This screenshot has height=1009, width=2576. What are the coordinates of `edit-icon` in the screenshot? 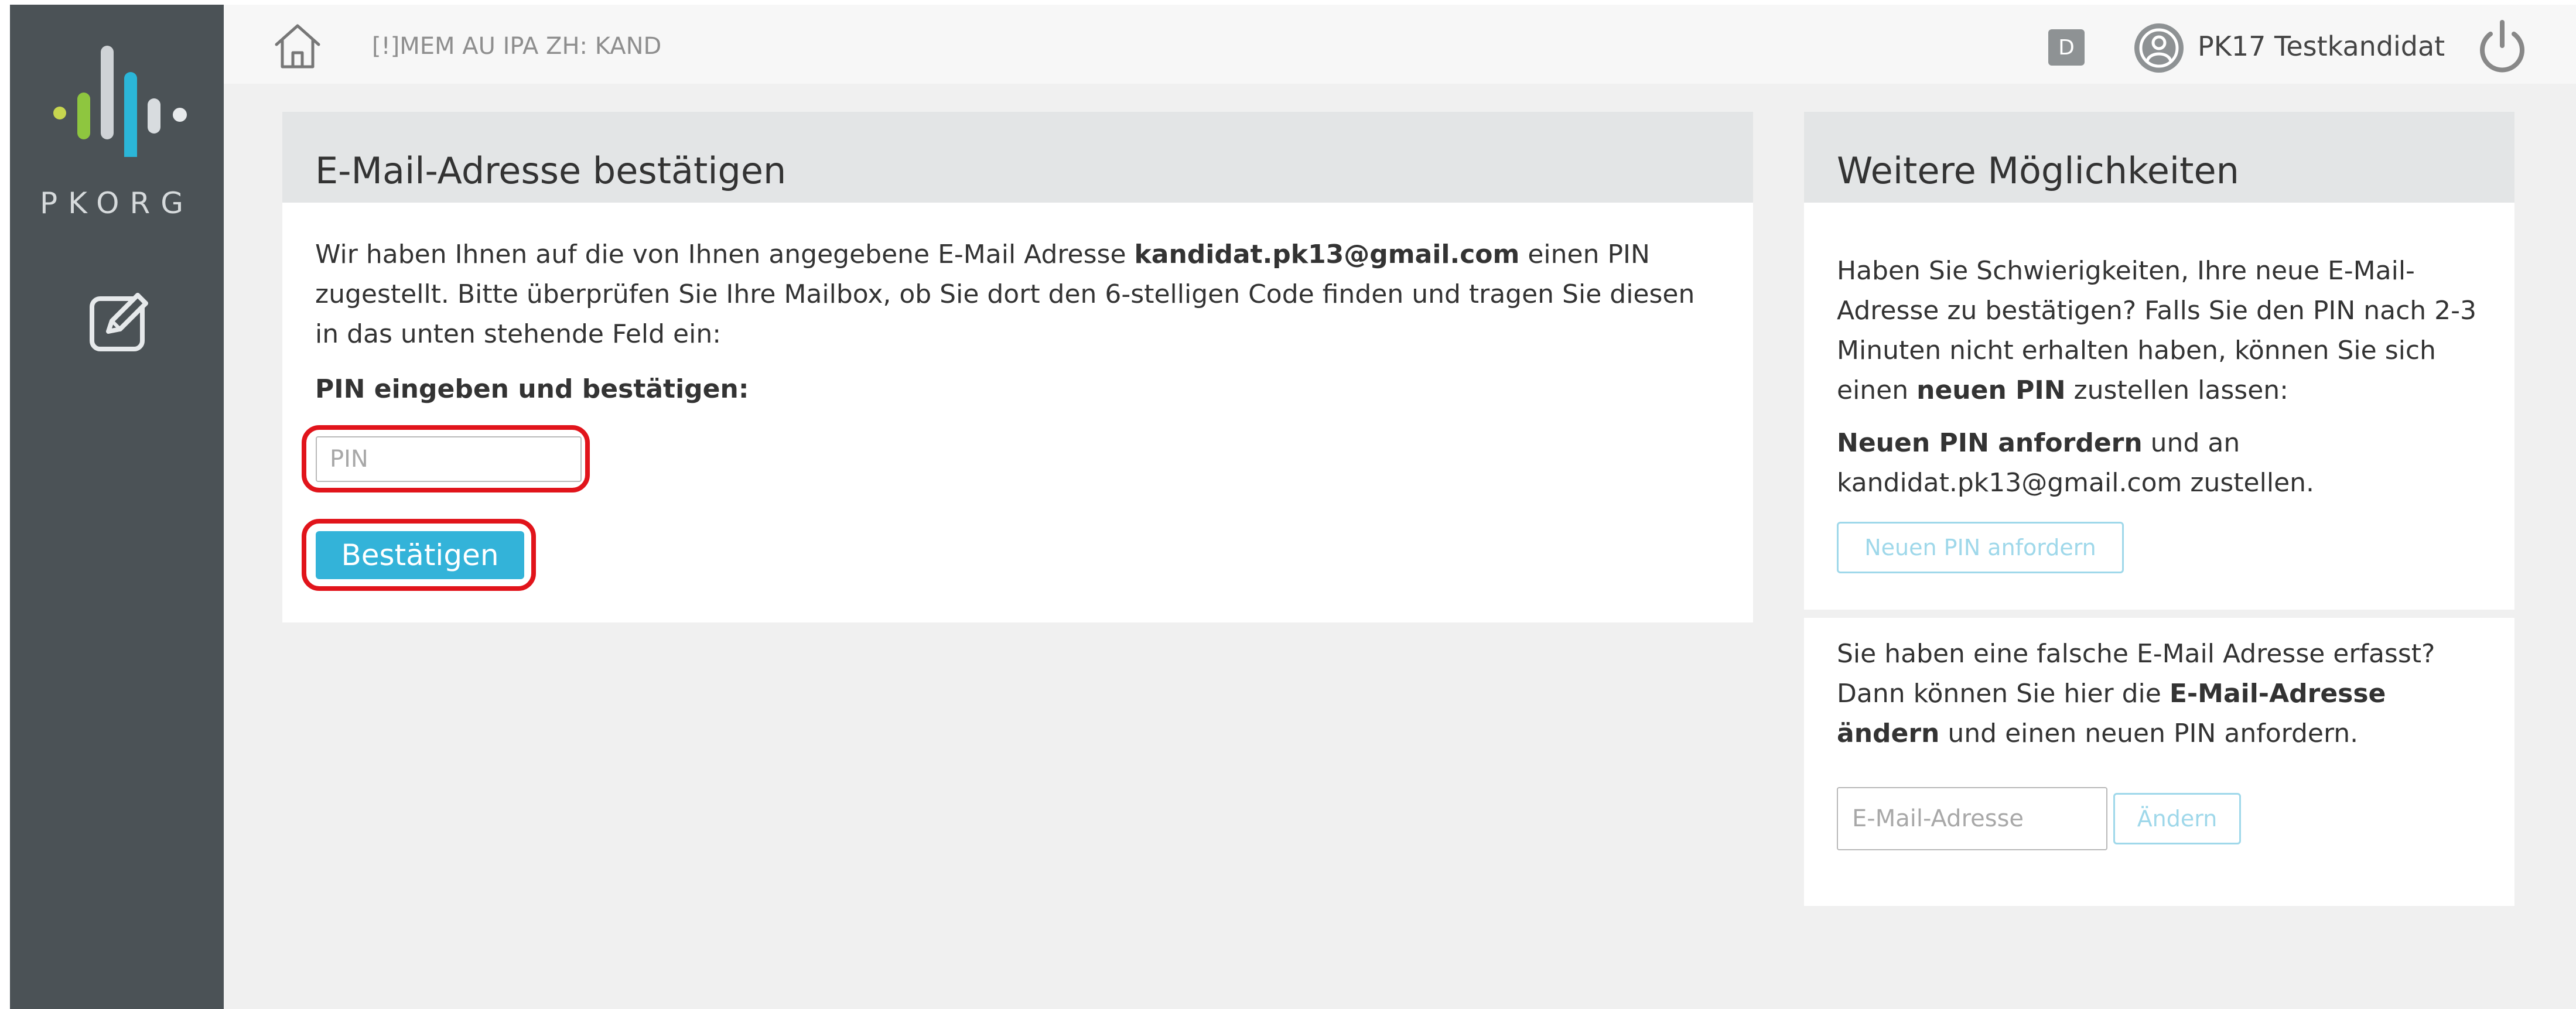 It's located at (120, 321).